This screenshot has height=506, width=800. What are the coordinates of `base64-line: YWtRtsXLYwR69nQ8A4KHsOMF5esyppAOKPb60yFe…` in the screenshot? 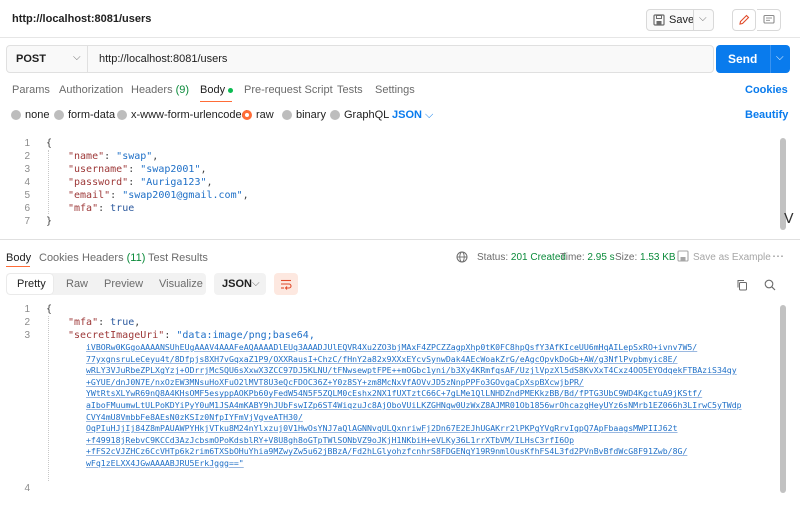 It's located at (394, 393).